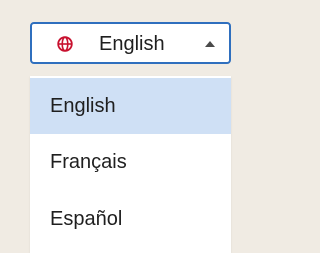  What do you see at coordinates (65, 44) in the screenshot?
I see `globe-icon` at bounding box center [65, 44].